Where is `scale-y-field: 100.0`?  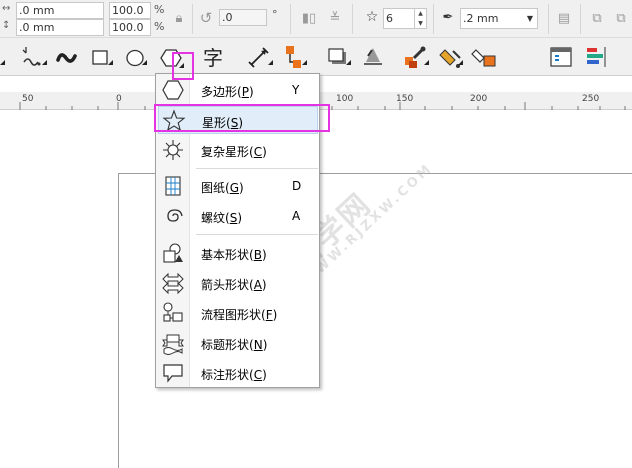
scale-y-field: 100.0 is located at coordinates (130, 27).